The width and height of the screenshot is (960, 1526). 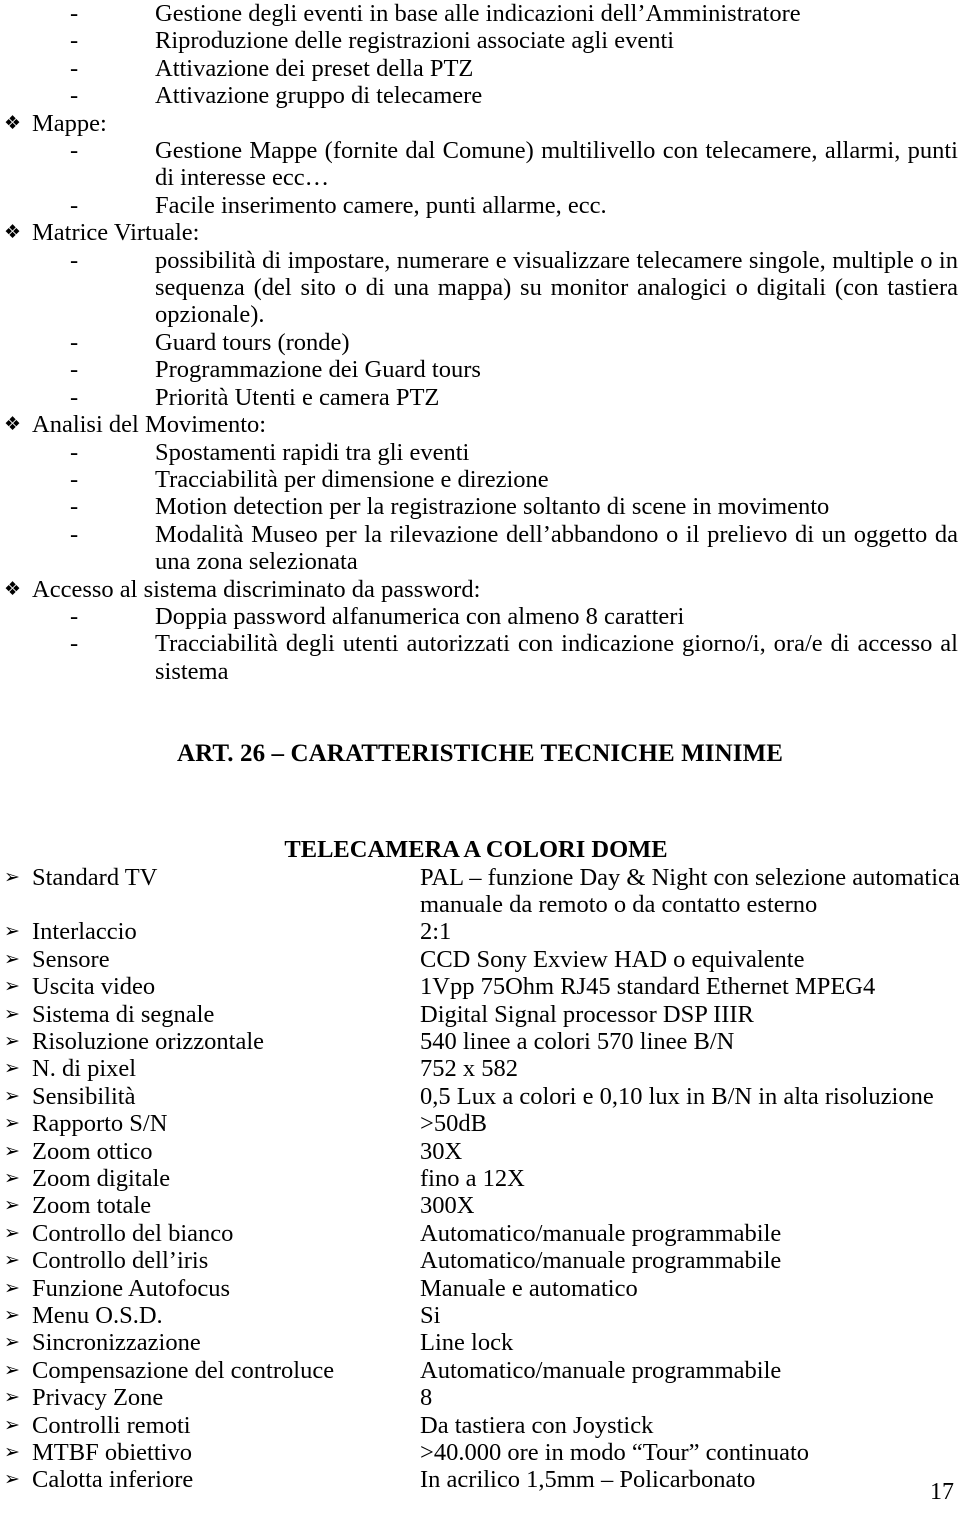 I want to click on spec-value-line: Manuale e automatico, so click(x=529, y=1288).